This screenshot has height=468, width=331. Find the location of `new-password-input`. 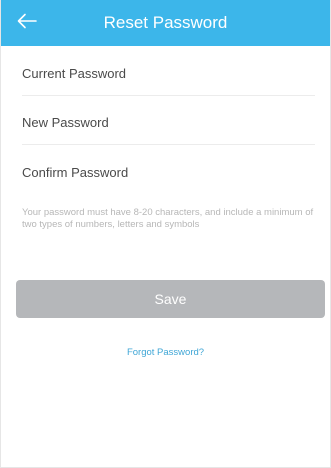

new-password-input is located at coordinates (168, 120).